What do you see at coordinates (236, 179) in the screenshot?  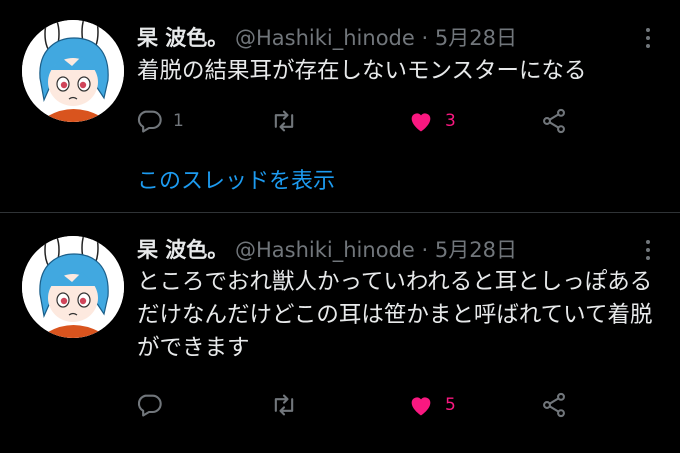 I see `show-thread-link: このスレッドを表示` at bounding box center [236, 179].